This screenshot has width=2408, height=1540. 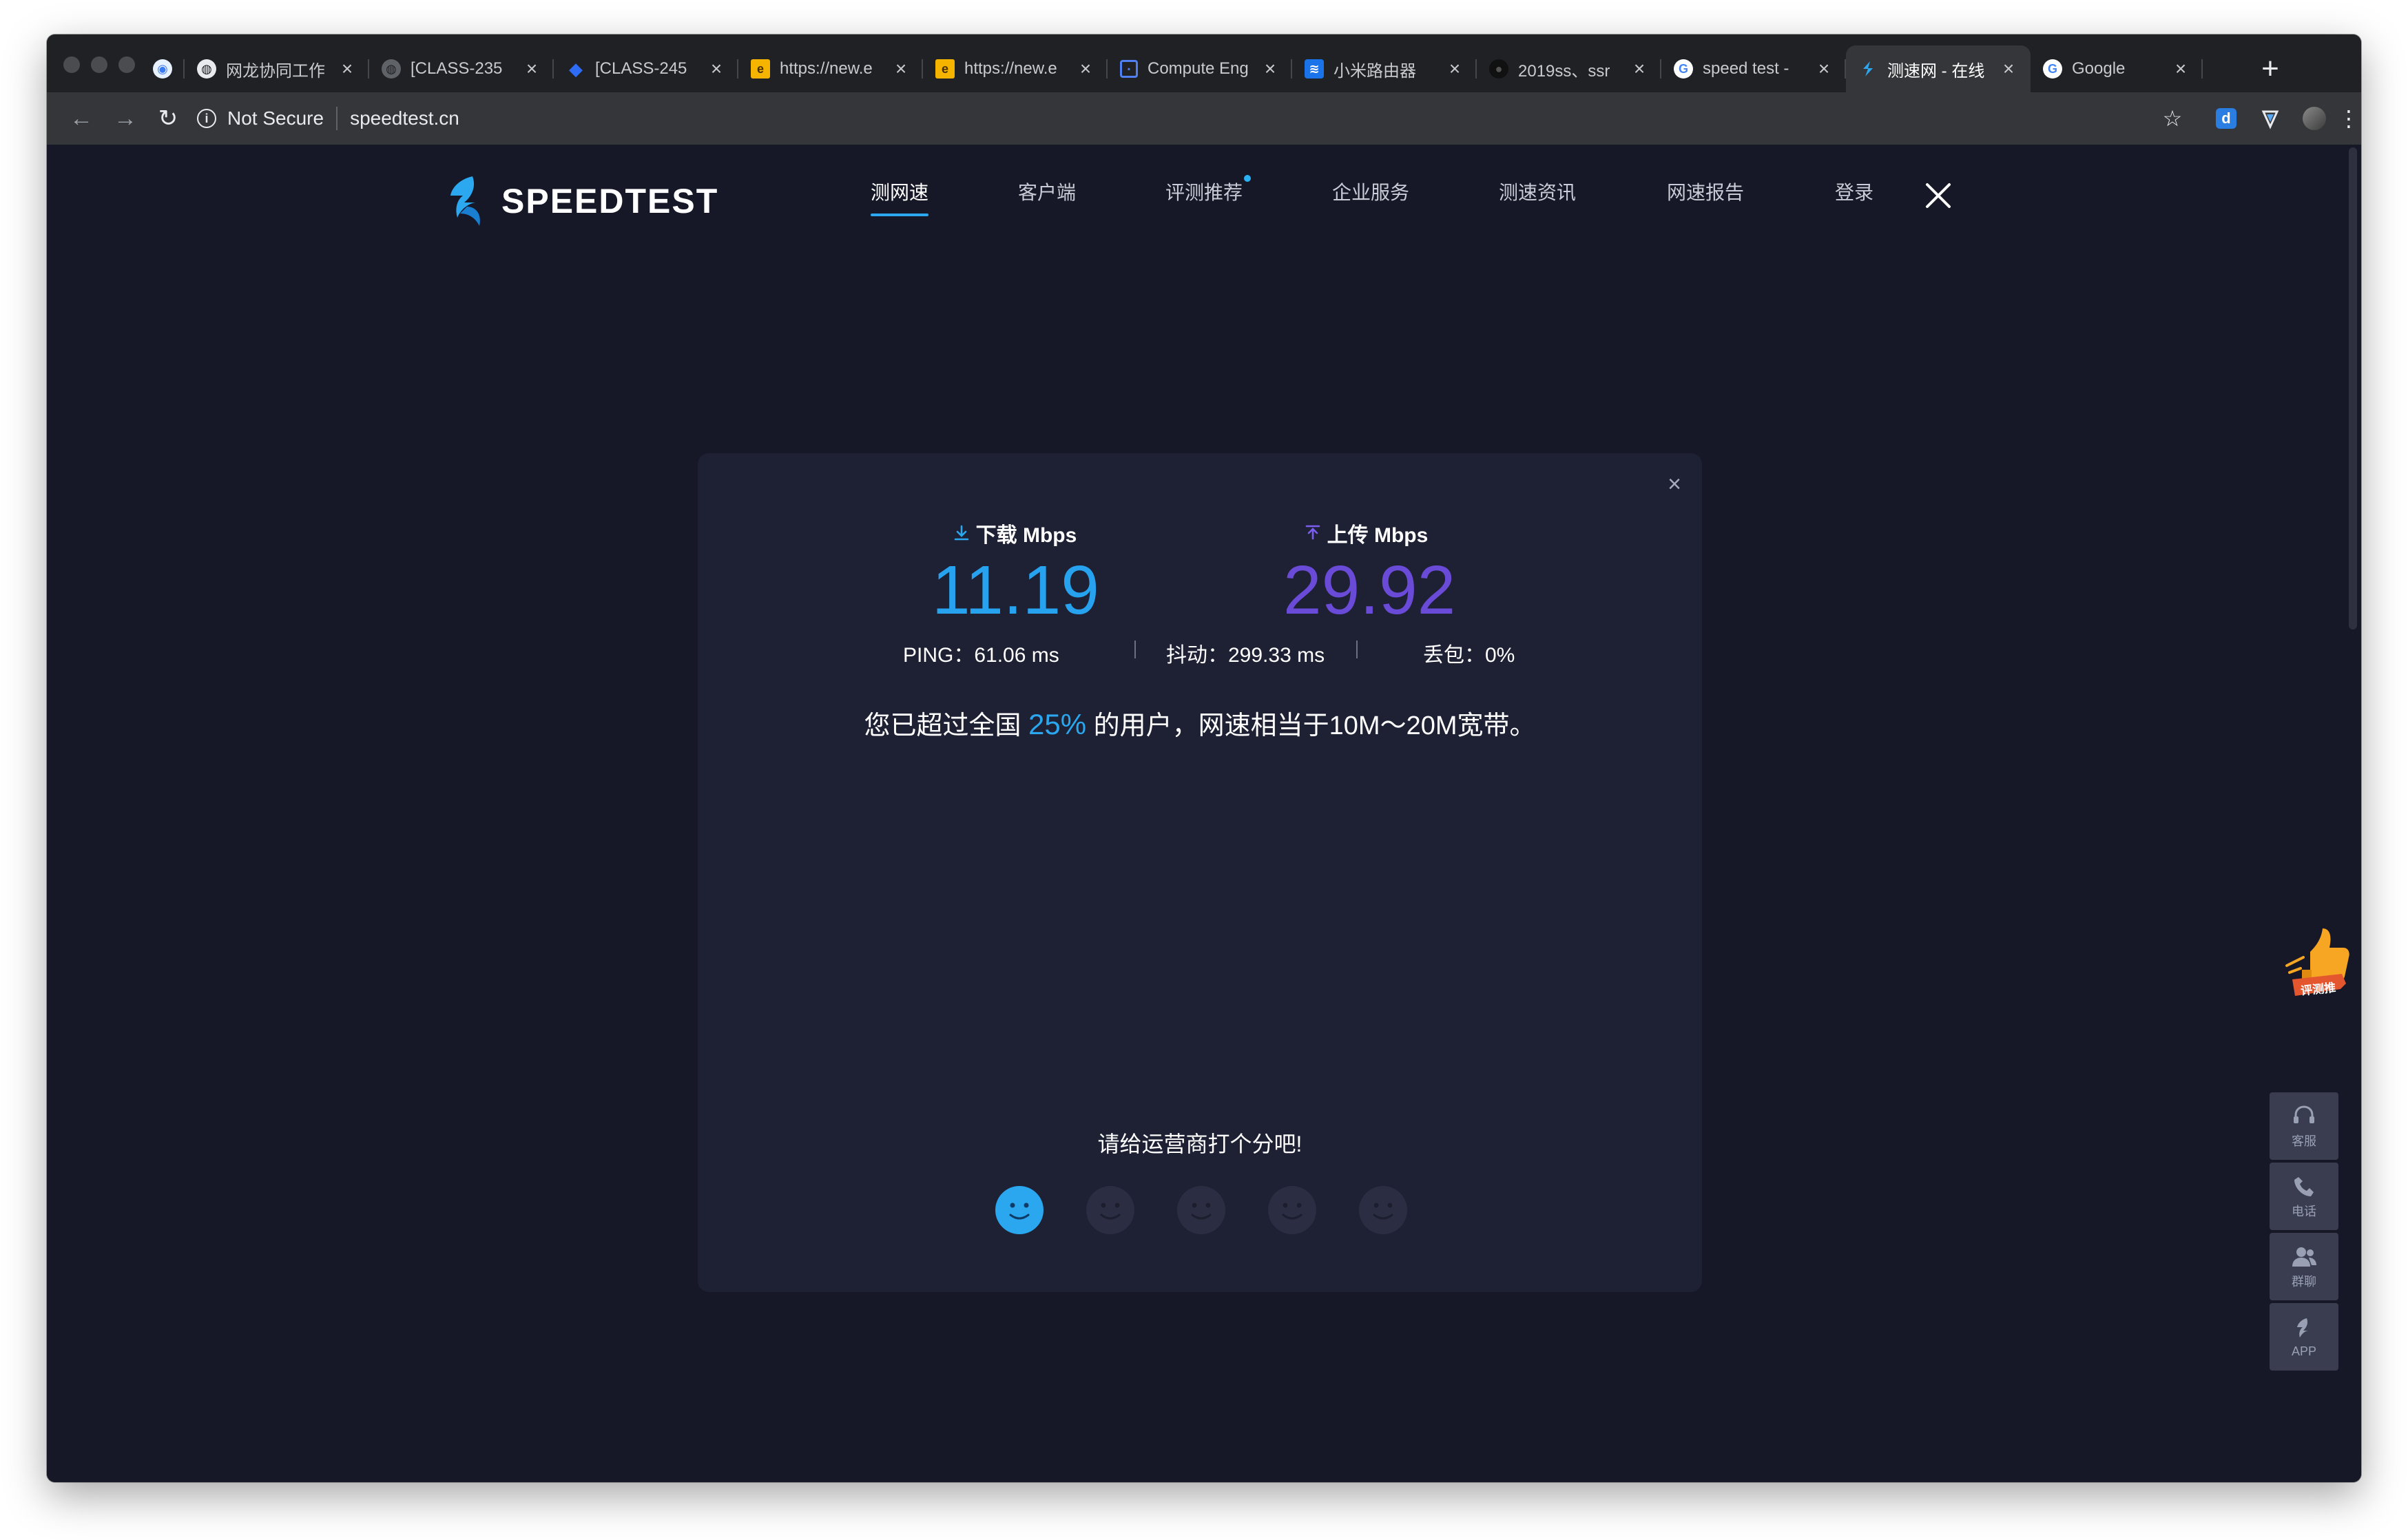 What do you see at coordinates (391, 69) in the screenshot?
I see `globe-gray-icon: ◍` at bounding box center [391, 69].